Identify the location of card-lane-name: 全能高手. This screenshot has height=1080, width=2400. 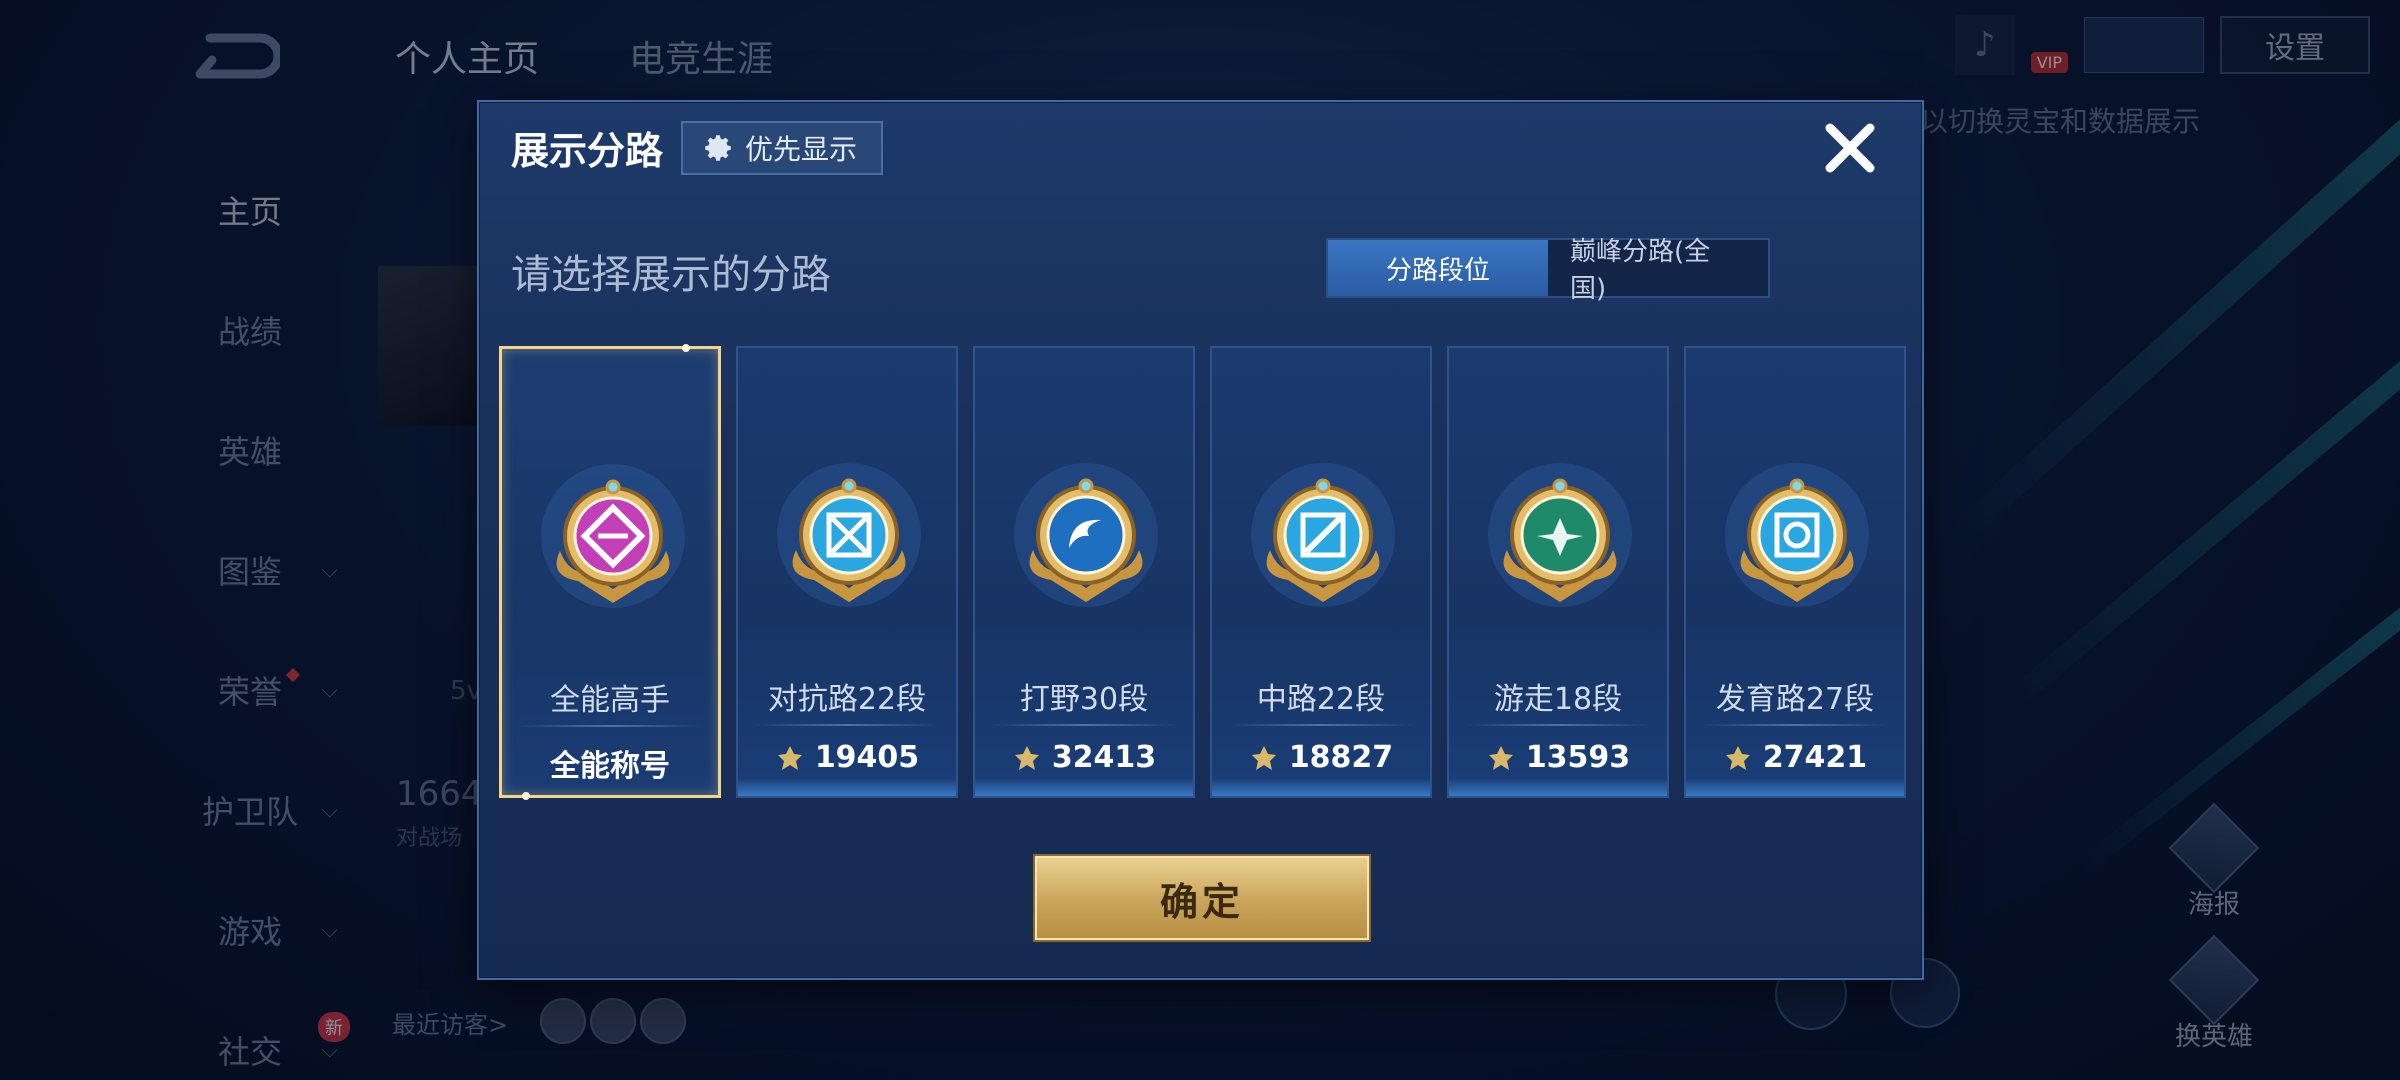
(610, 700).